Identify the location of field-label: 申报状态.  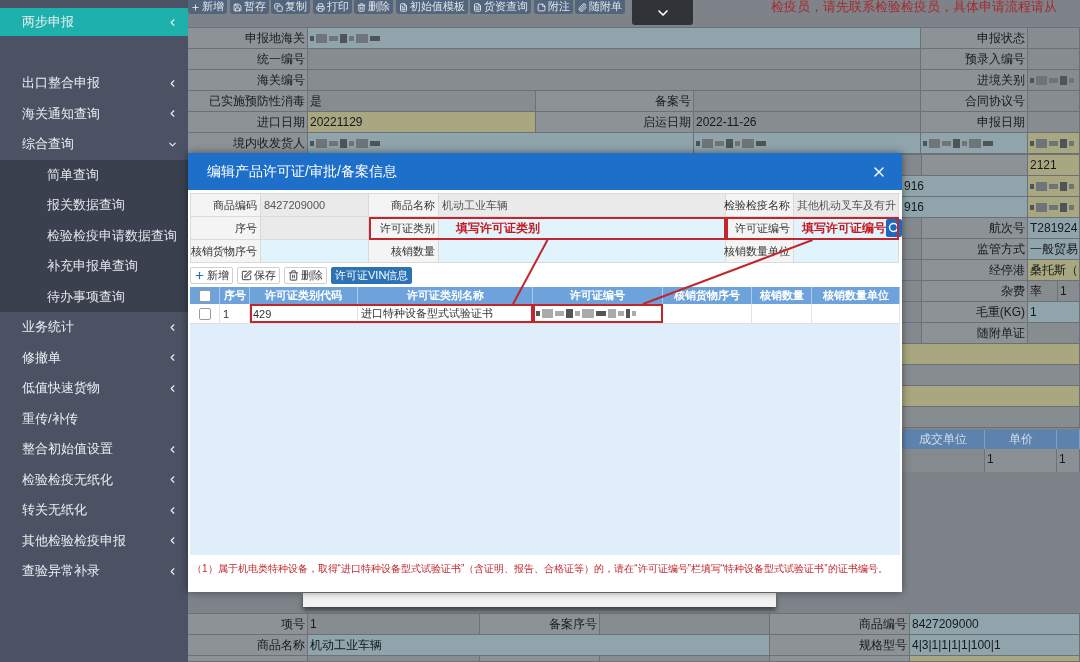
(974, 38).